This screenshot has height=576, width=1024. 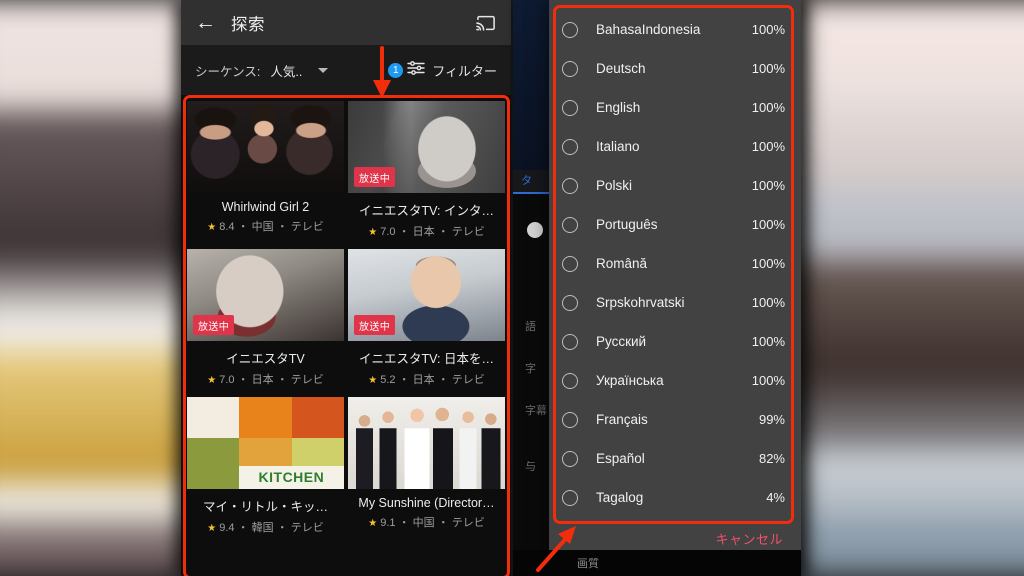 What do you see at coordinates (396, 70) in the screenshot?
I see `filter-count-badge: 1` at bounding box center [396, 70].